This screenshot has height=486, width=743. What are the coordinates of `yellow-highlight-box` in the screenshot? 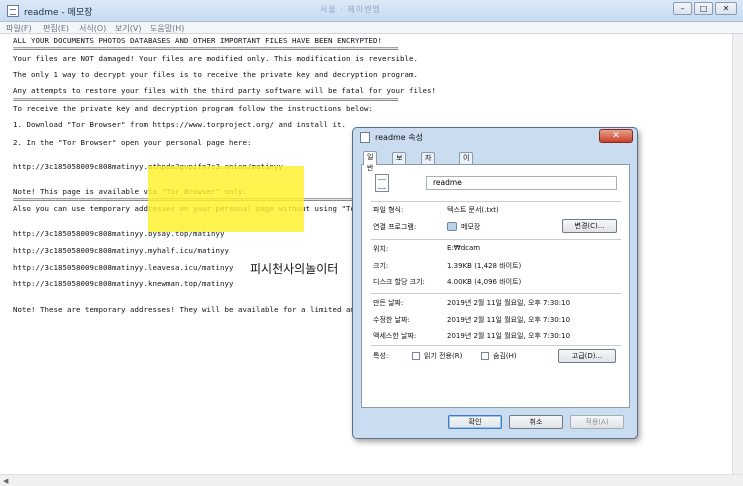 It's located at (226, 199).